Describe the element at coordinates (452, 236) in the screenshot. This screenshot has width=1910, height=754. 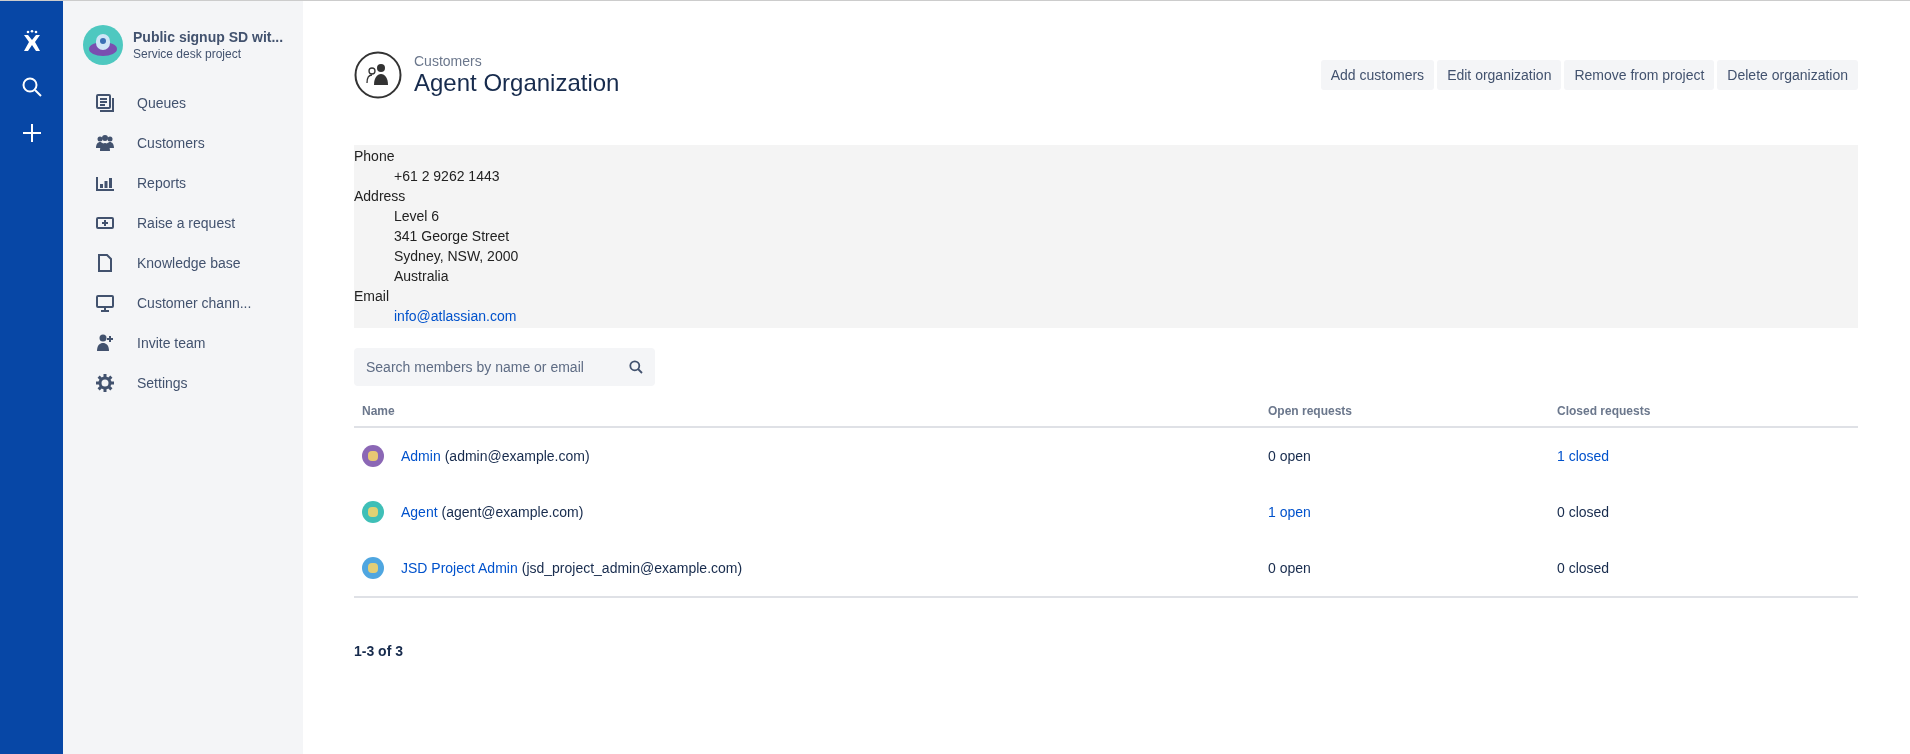
I see `detail-value: 341 George Street` at that location.